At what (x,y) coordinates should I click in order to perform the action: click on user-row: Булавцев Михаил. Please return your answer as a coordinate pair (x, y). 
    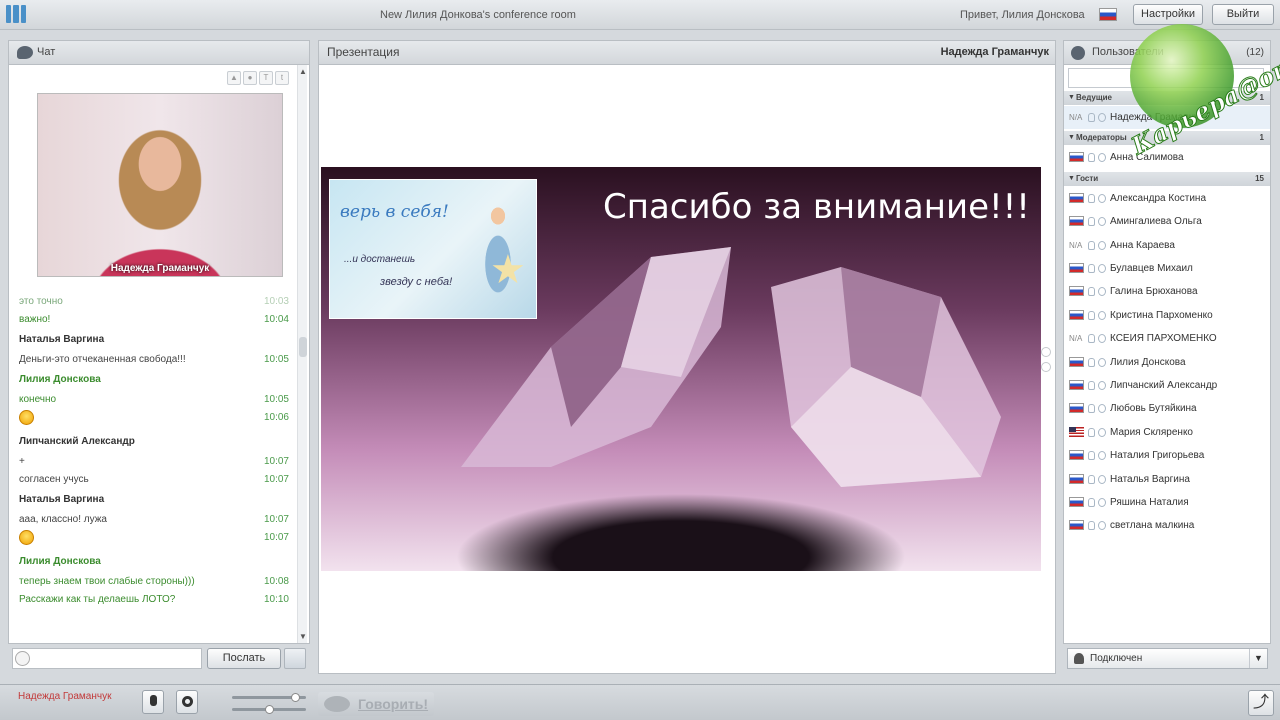
    Looking at the image, I should click on (1167, 268).